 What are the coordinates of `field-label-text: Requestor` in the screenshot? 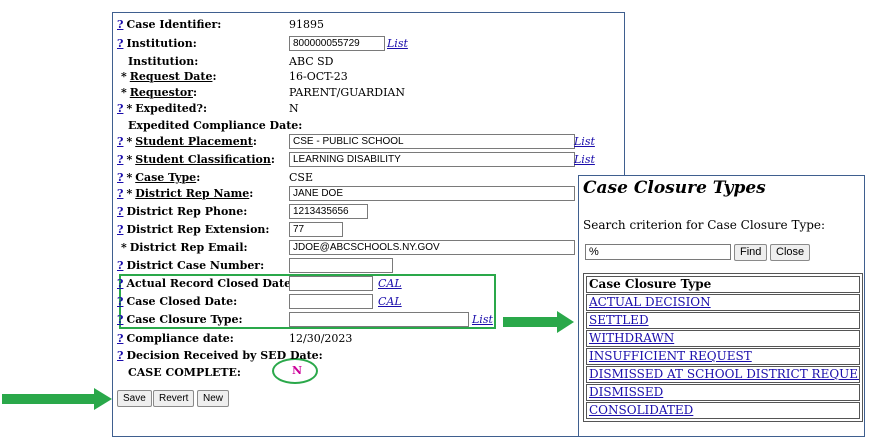 It's located at (161, 92).